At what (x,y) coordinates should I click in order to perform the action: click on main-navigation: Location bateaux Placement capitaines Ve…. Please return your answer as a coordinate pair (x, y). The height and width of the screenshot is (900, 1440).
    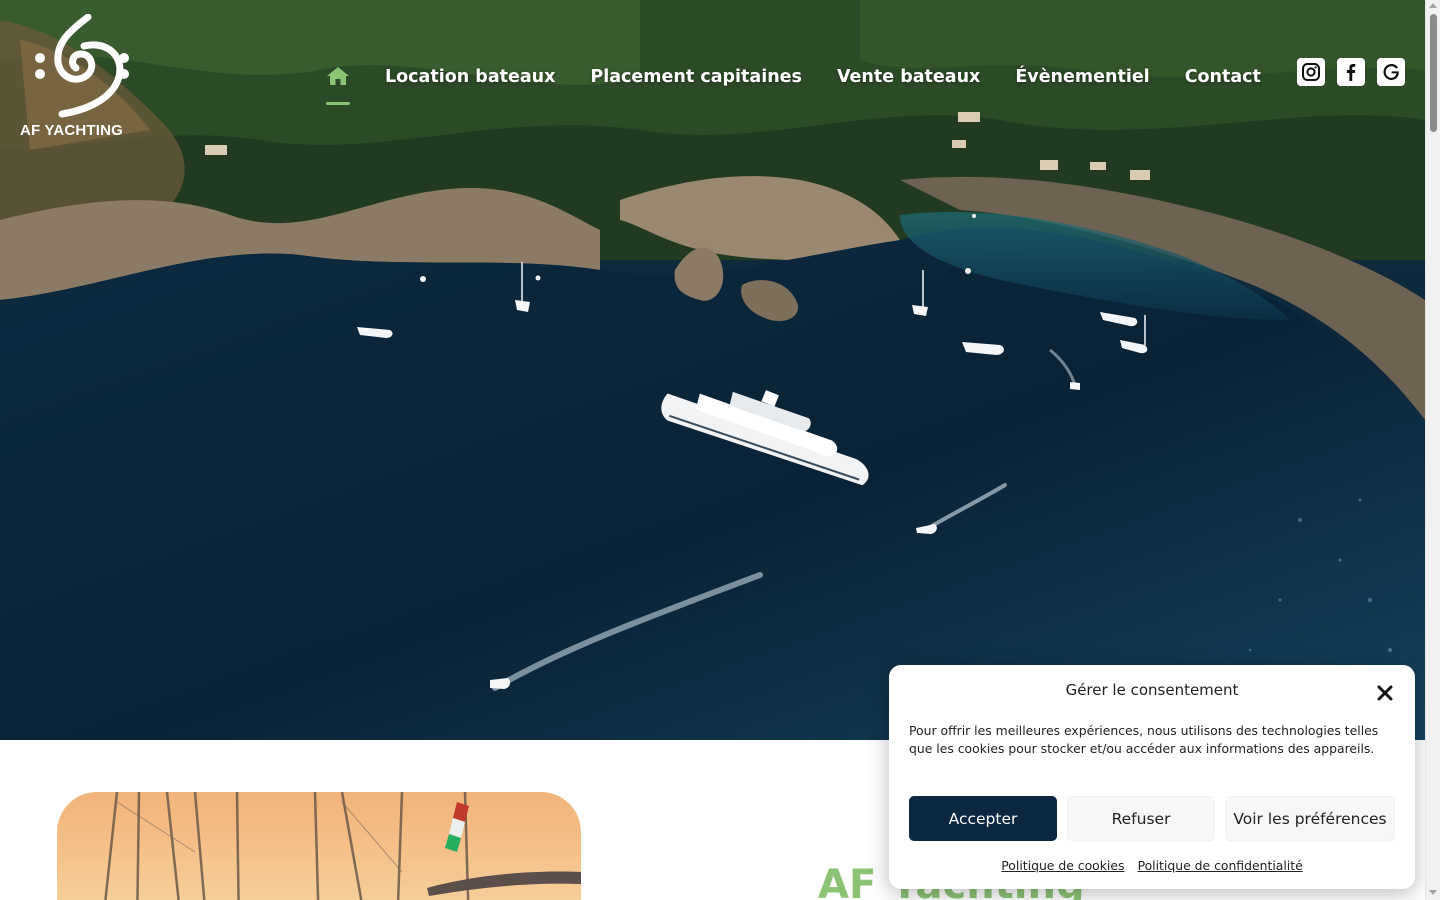
    Looking at the image, I should click on (801, 86).